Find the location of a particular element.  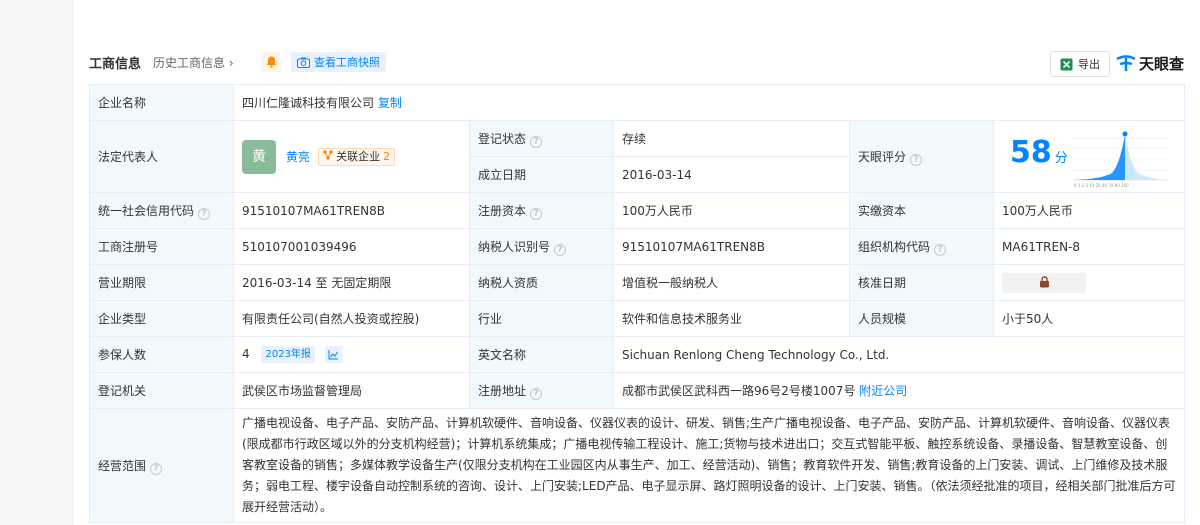

export-button-label: 导出 is located at coordinates (1089, 64).